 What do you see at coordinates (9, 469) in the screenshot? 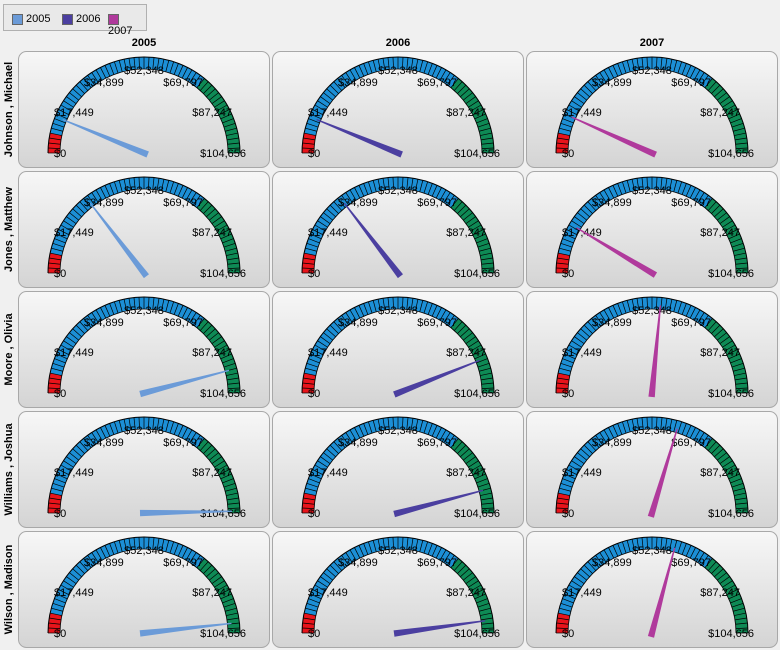
I see `row-title: Williams , Joshua` at bounding box center [9, 469].